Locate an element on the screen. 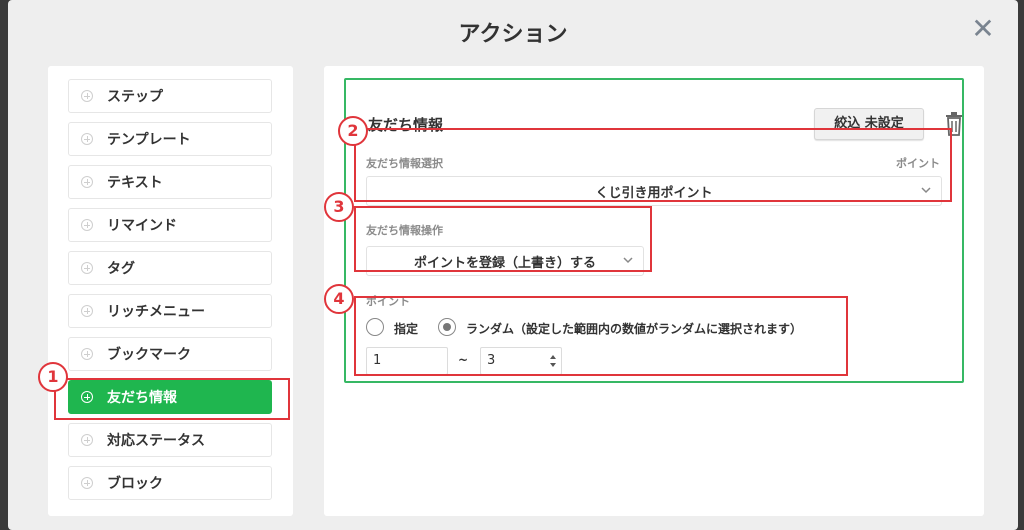  menu-item-label: テンプレート is located at coordinates (149, 140).